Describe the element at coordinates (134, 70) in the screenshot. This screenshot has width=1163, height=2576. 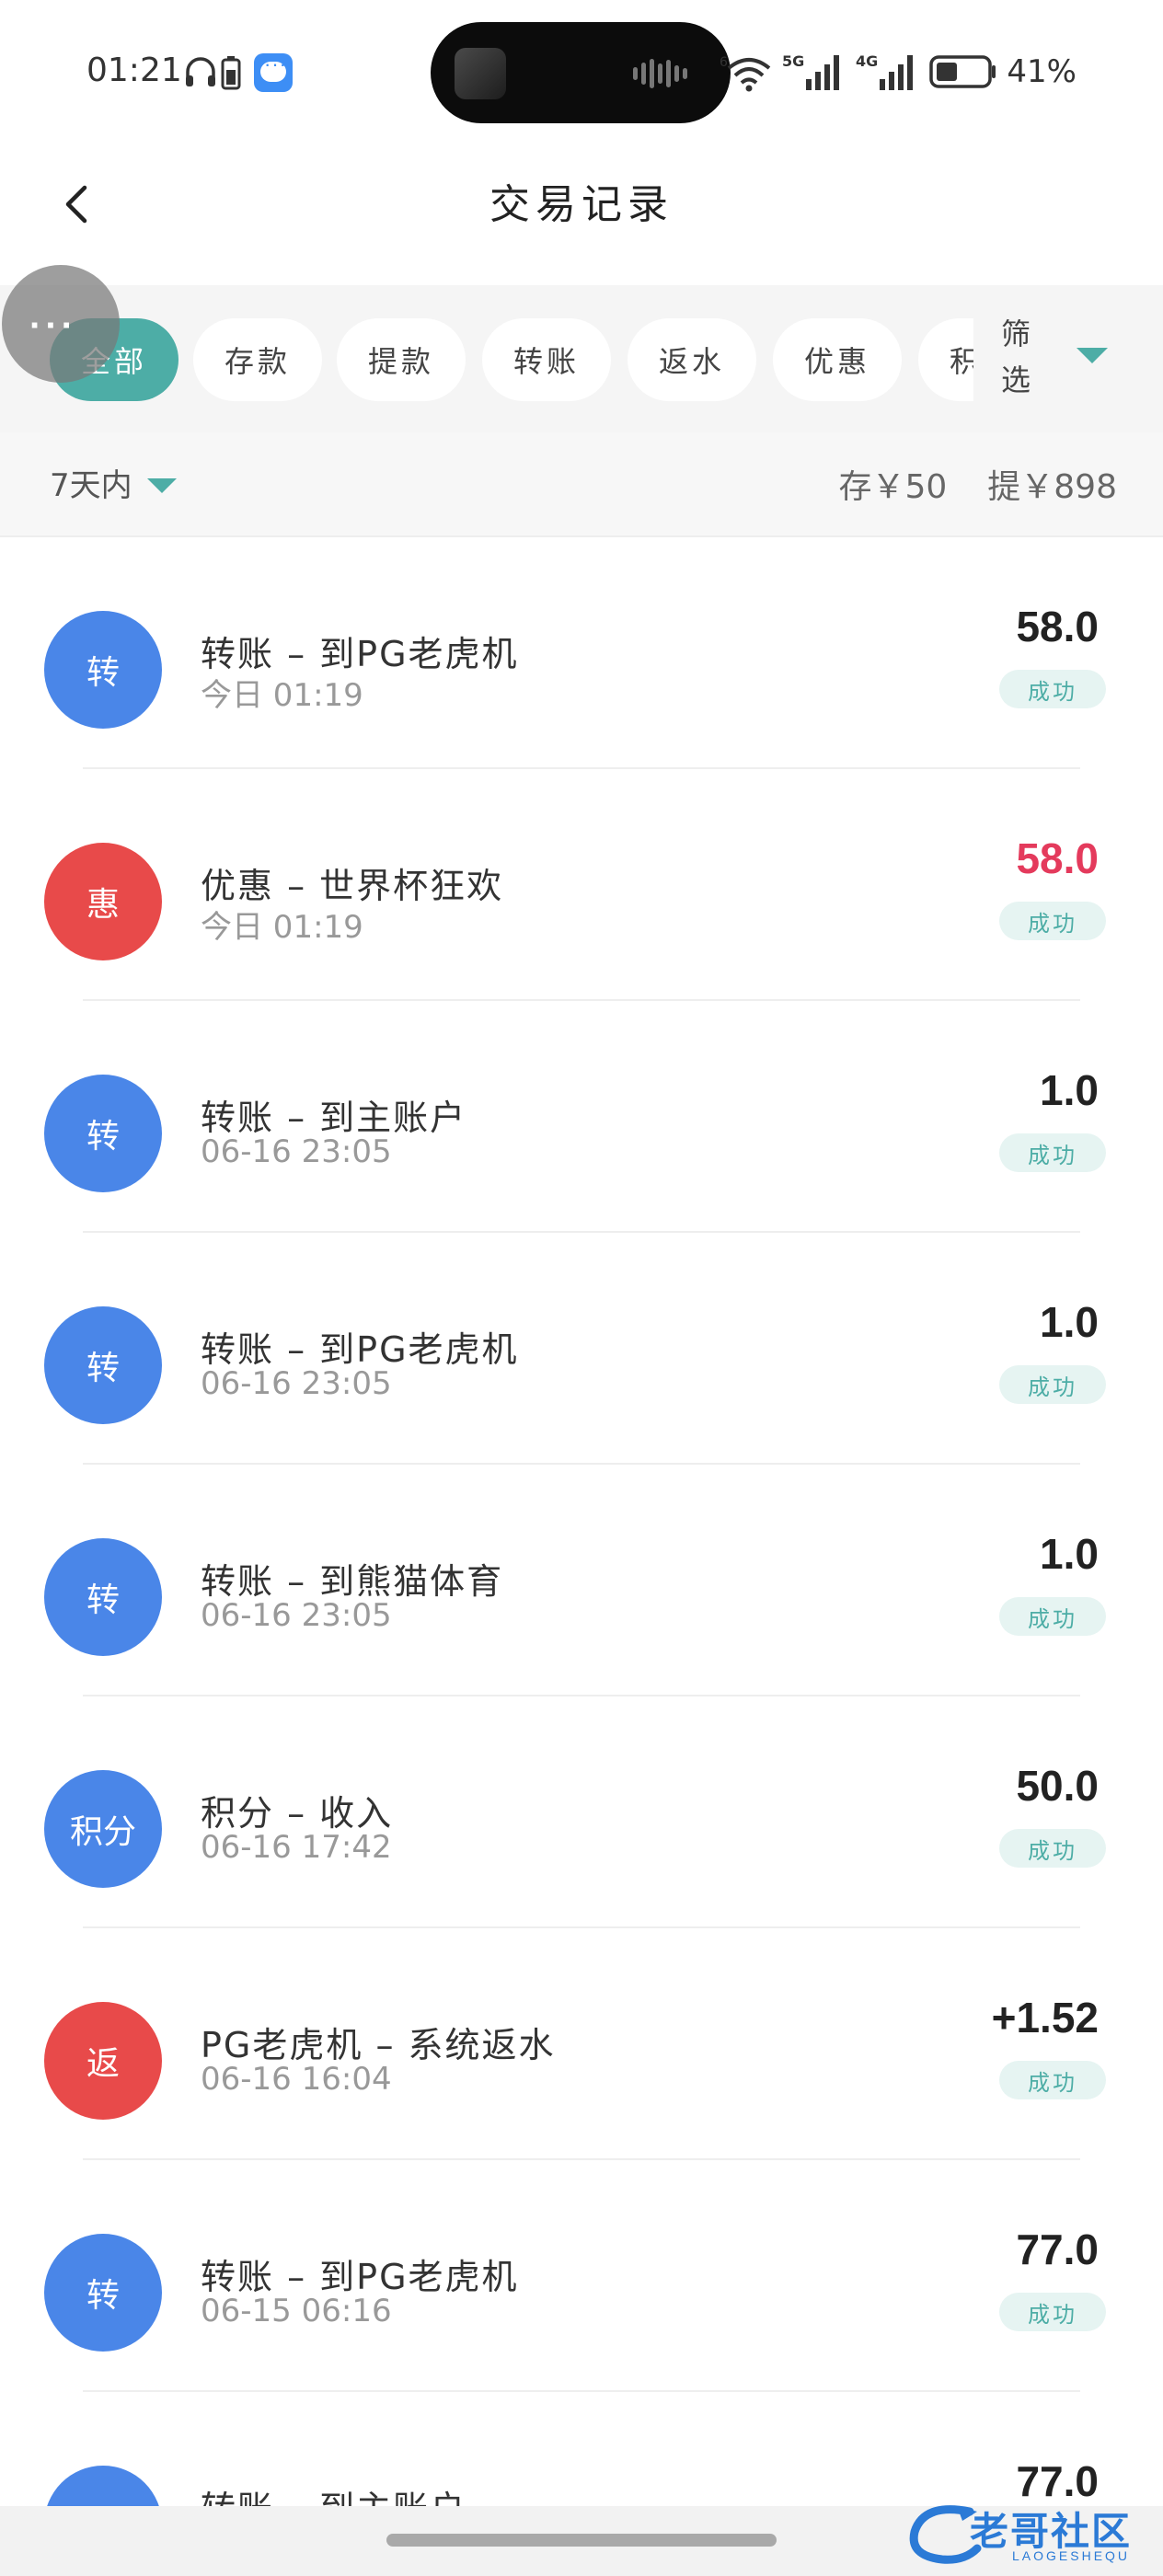
I see `status-time: 01:21` at that location.